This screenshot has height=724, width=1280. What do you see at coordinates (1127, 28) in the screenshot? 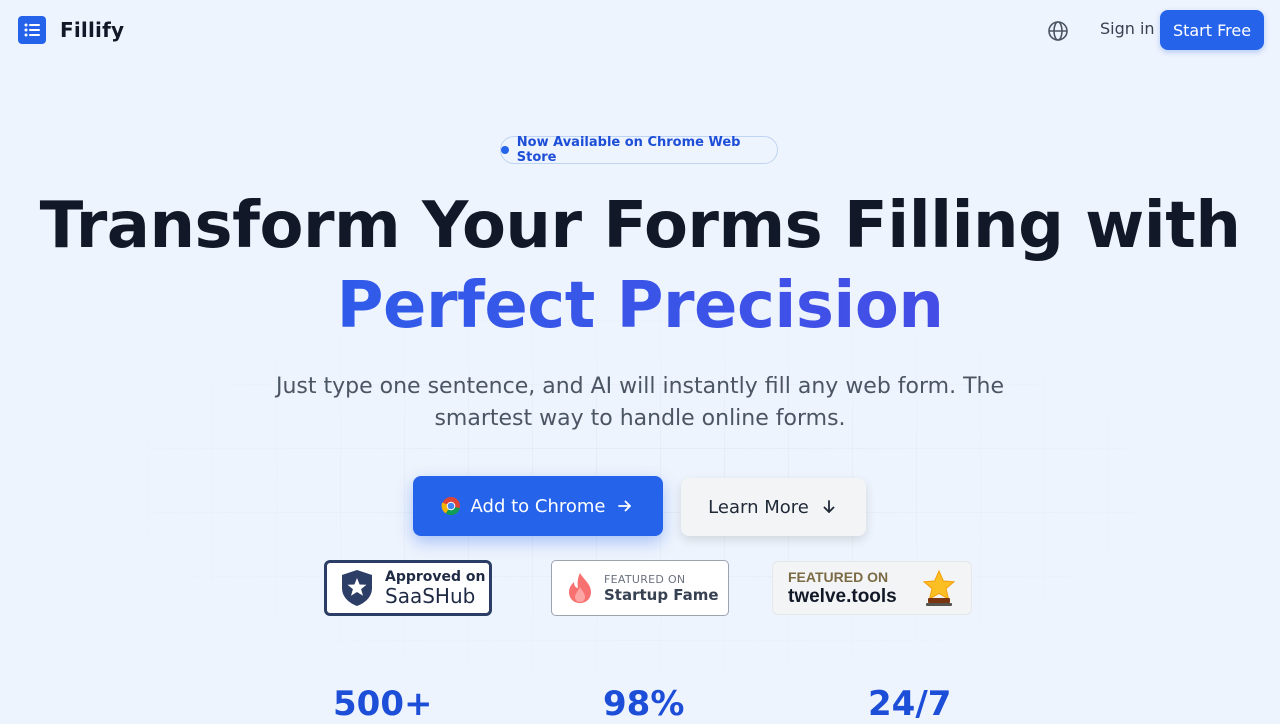
I see `sign-in-link: Sign in` at bounding box center [1127, 28].